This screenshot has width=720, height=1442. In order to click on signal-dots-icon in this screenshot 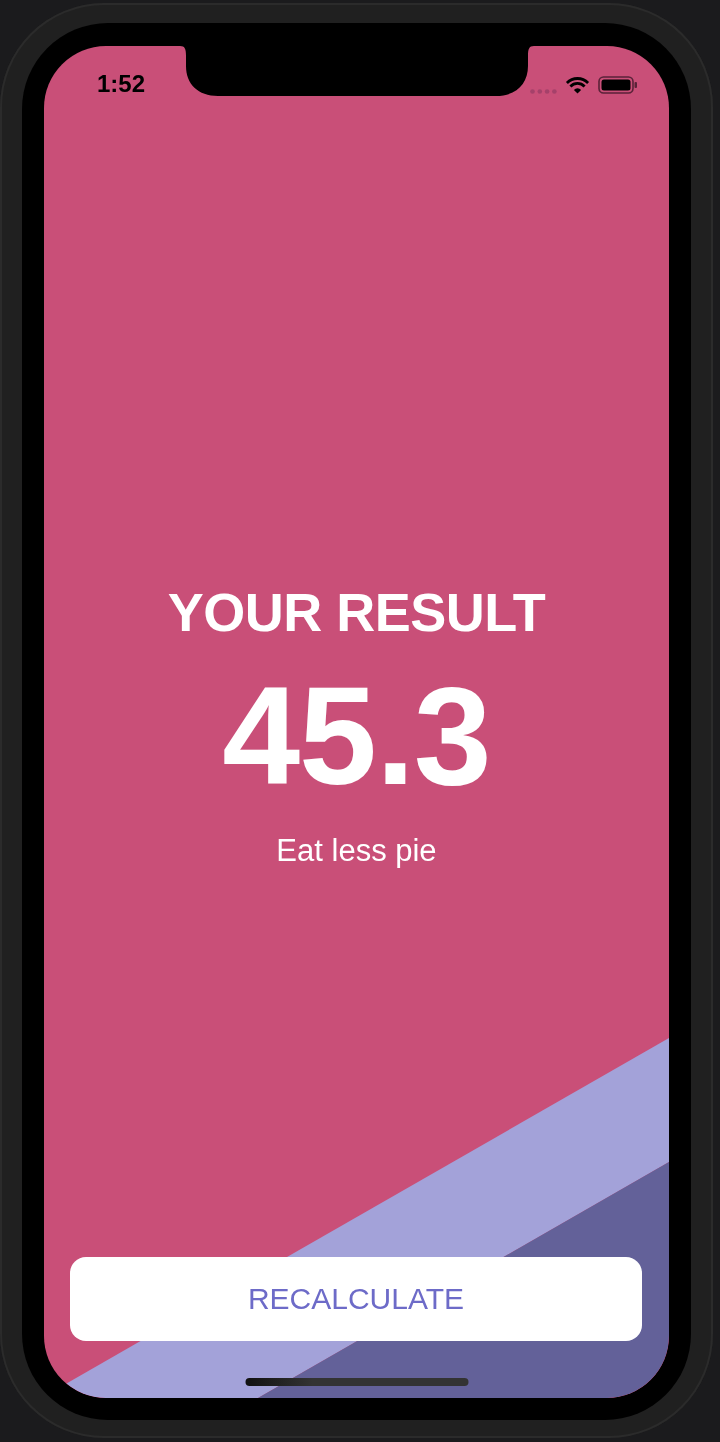, I will do `click(543, 91)`.